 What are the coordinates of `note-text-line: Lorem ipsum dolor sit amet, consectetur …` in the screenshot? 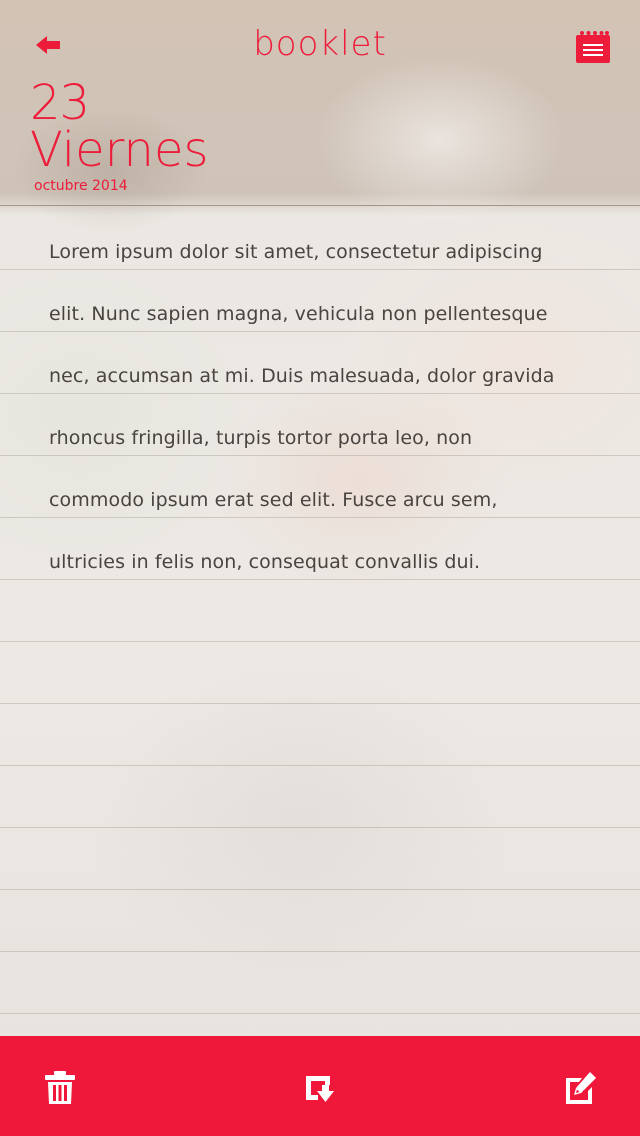 It's located at (296, 252).